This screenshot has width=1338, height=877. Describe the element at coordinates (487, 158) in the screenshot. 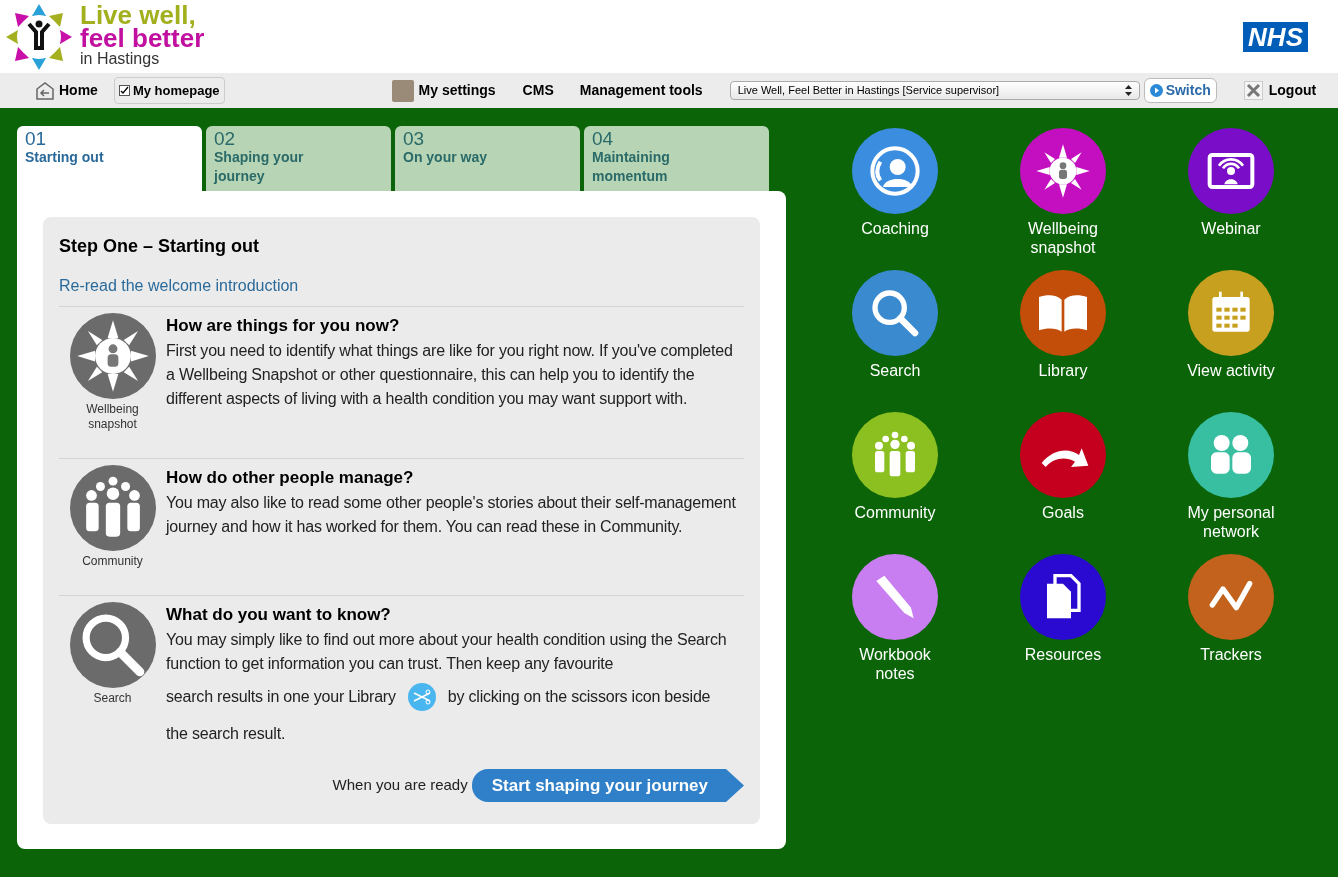

I see `step-tab: 03 On your way` at that location.